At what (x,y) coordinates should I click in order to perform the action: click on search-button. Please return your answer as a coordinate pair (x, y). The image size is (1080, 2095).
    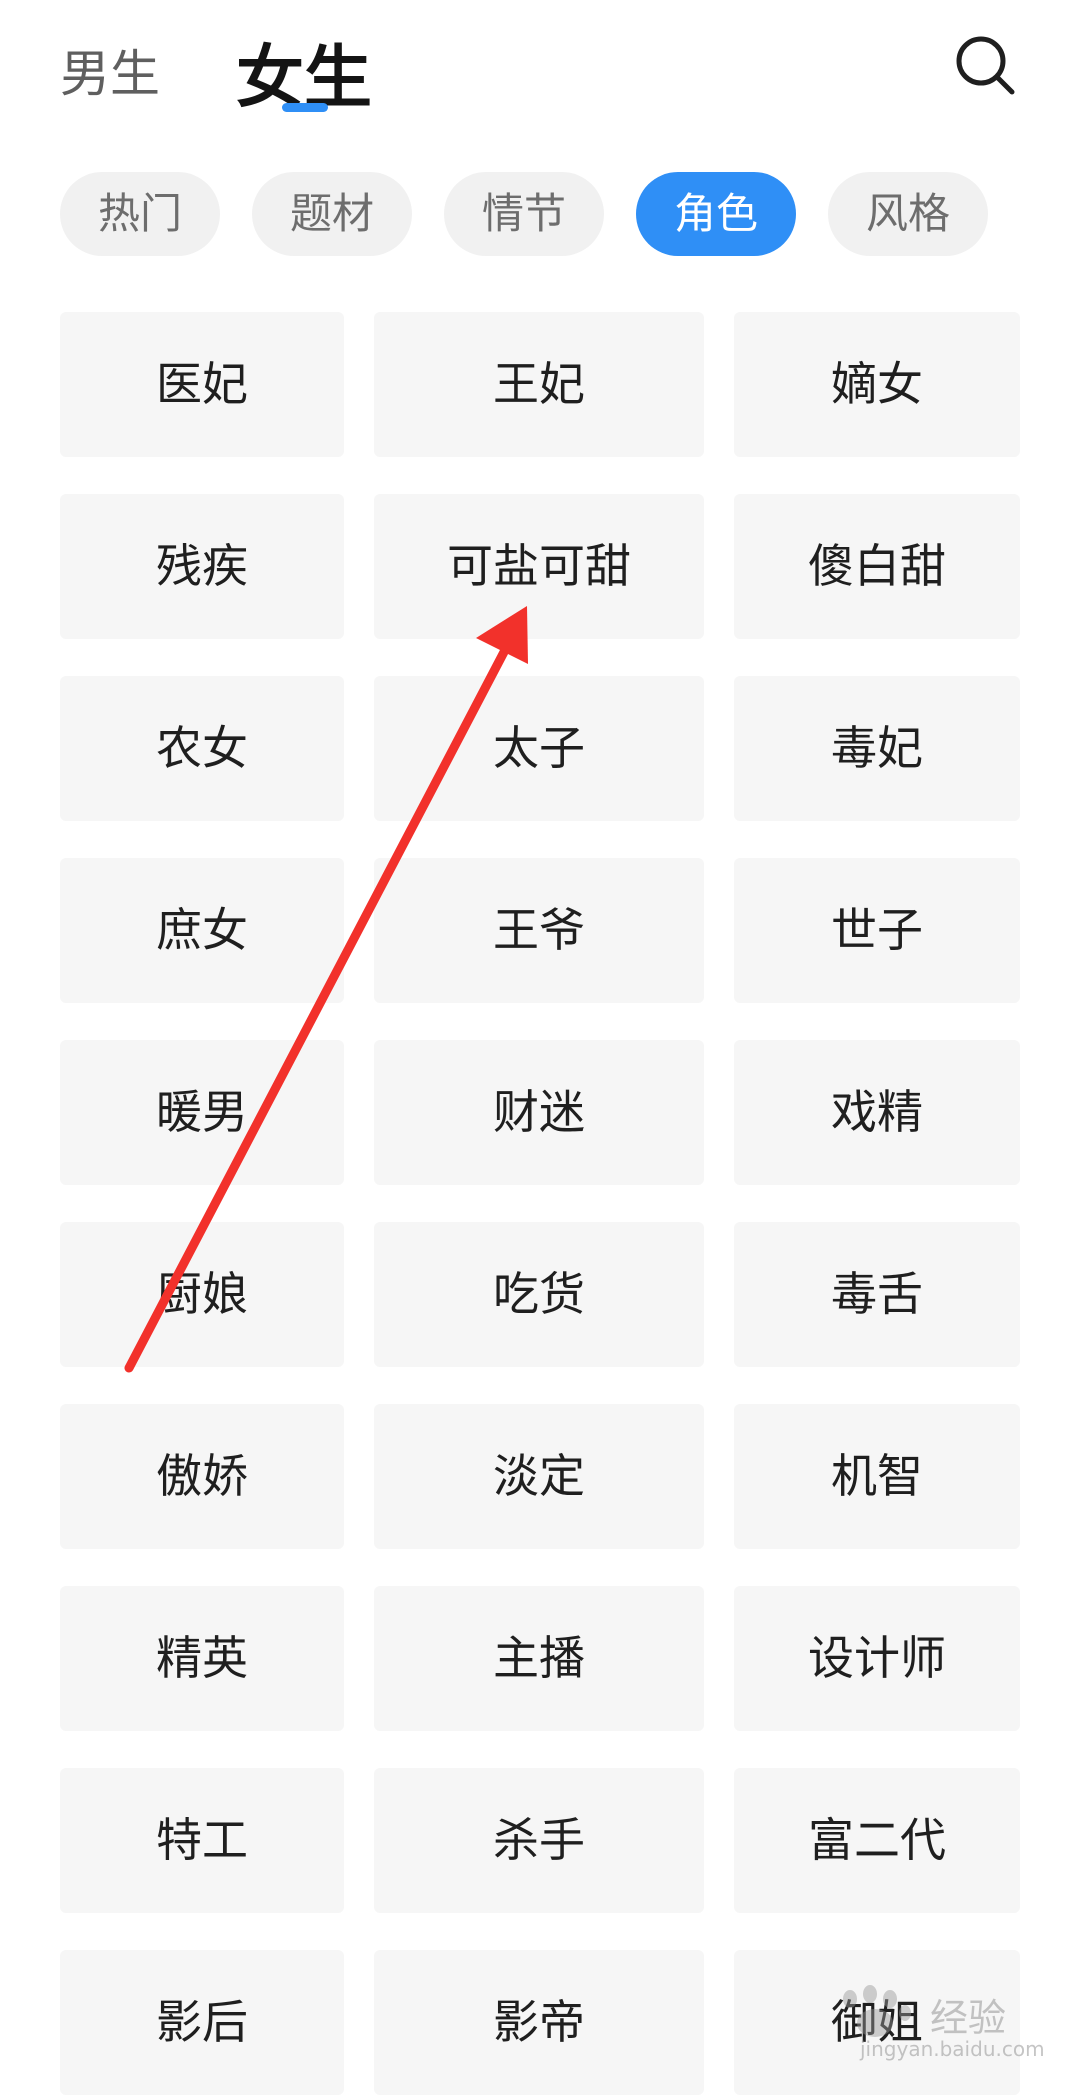
    Looking at the image, I should click on (985, 65).